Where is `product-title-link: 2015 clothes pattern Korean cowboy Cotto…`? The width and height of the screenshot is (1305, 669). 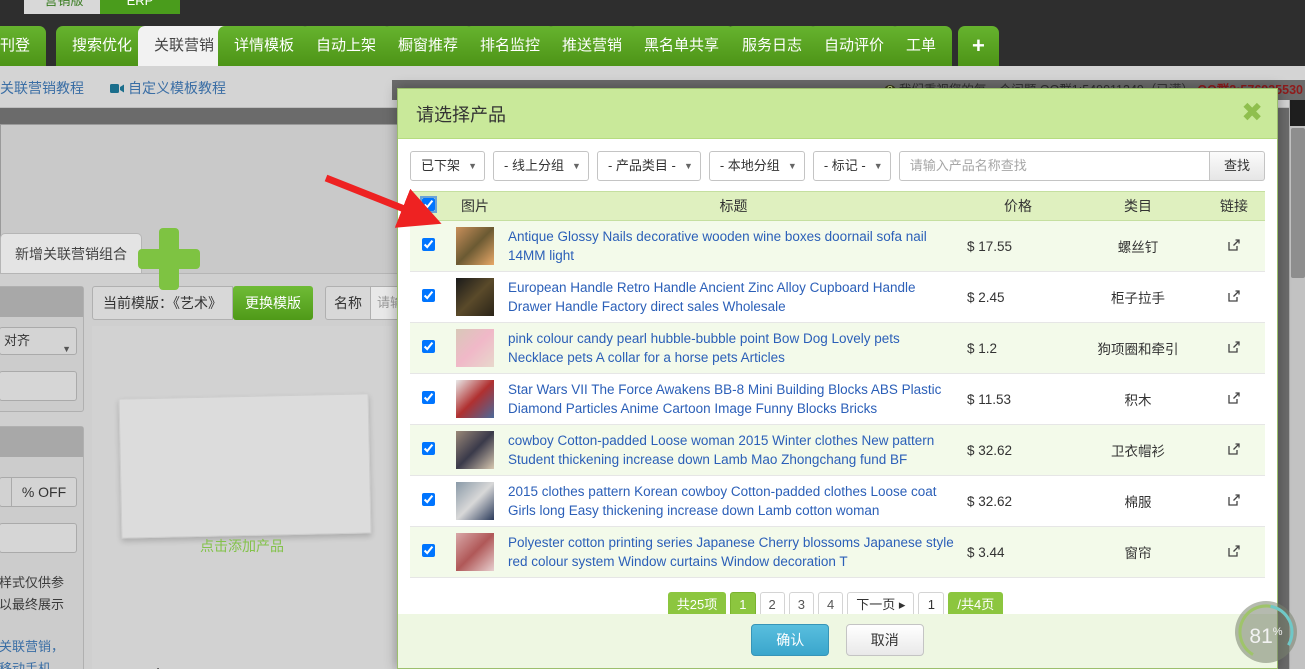 product-title-link: 2015 clothes pattern Korean cowboy Cotto… is located at coordinates (733, 501).